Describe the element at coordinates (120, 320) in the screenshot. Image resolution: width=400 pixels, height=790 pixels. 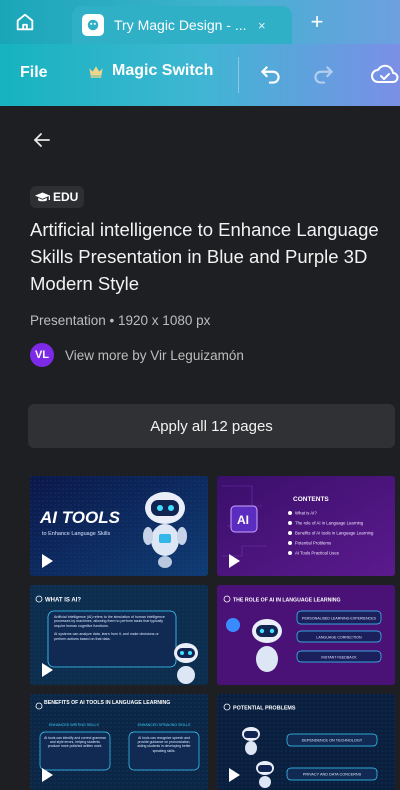
I see `template-meta: Presentation • 1920 x 1080 px` at that location.